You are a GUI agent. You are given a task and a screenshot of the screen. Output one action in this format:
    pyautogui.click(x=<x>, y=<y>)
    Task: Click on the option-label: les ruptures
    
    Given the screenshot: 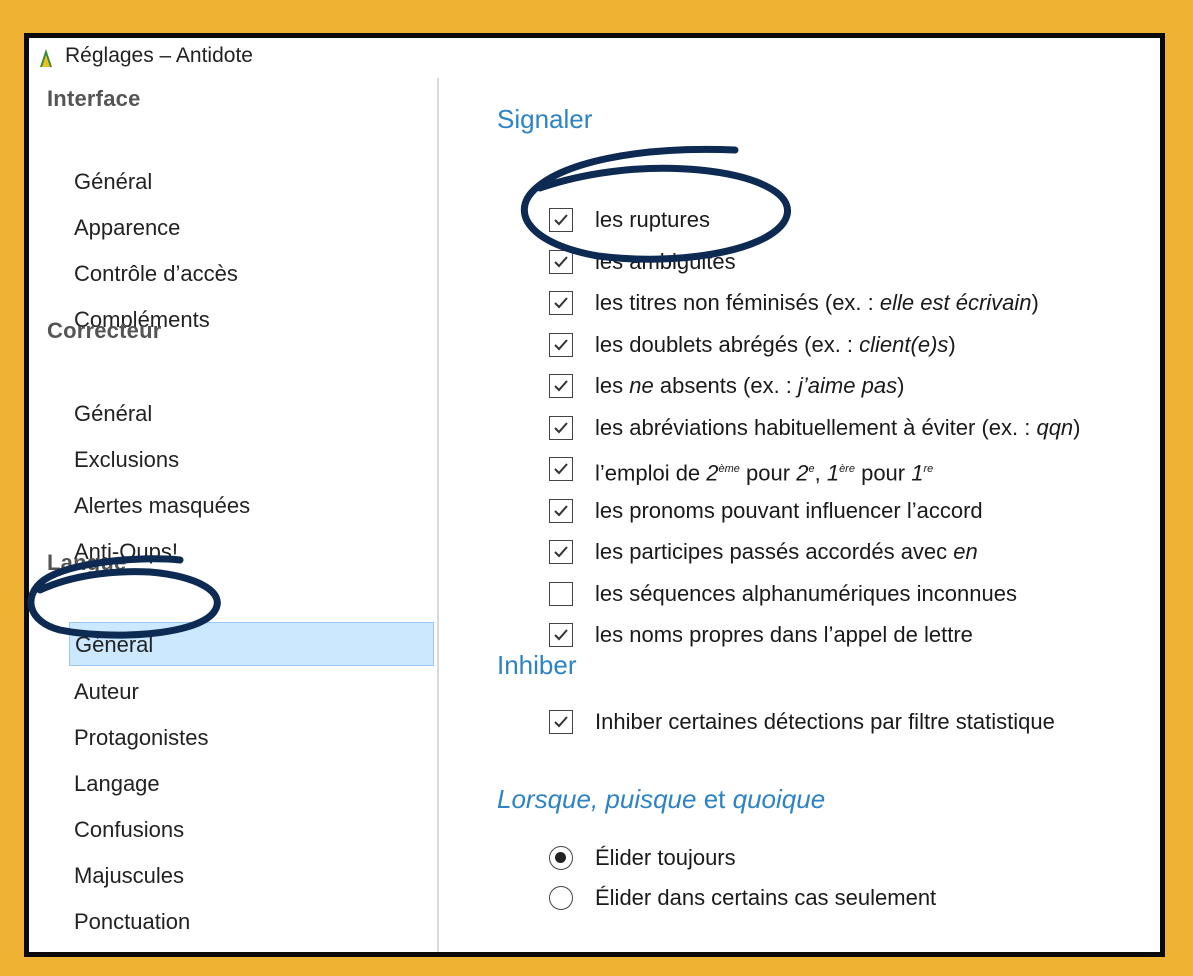 What is the action you would take?
    pyautogui.click(x=652, y=220)
    